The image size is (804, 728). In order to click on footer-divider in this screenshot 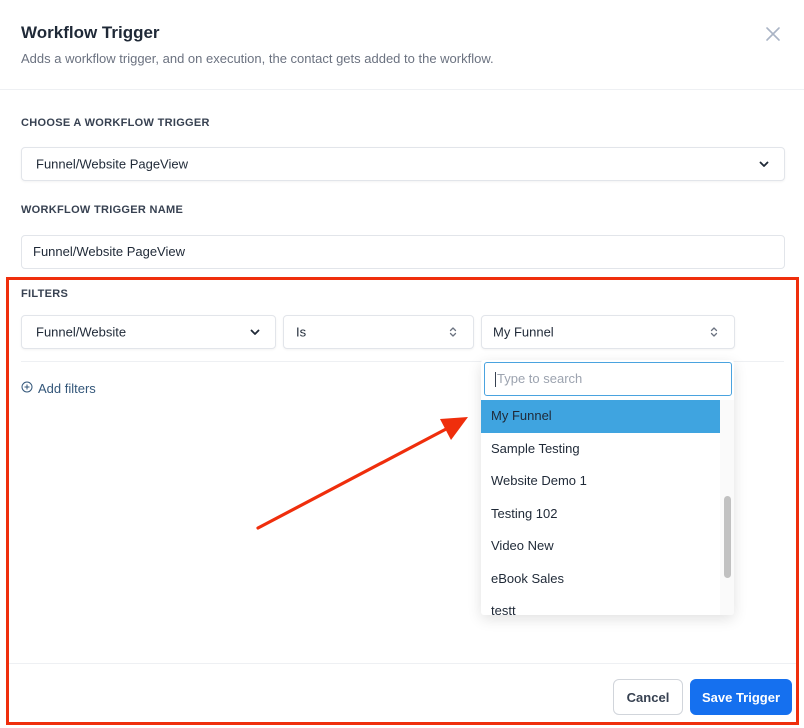, I will do `click(402, 663)`.